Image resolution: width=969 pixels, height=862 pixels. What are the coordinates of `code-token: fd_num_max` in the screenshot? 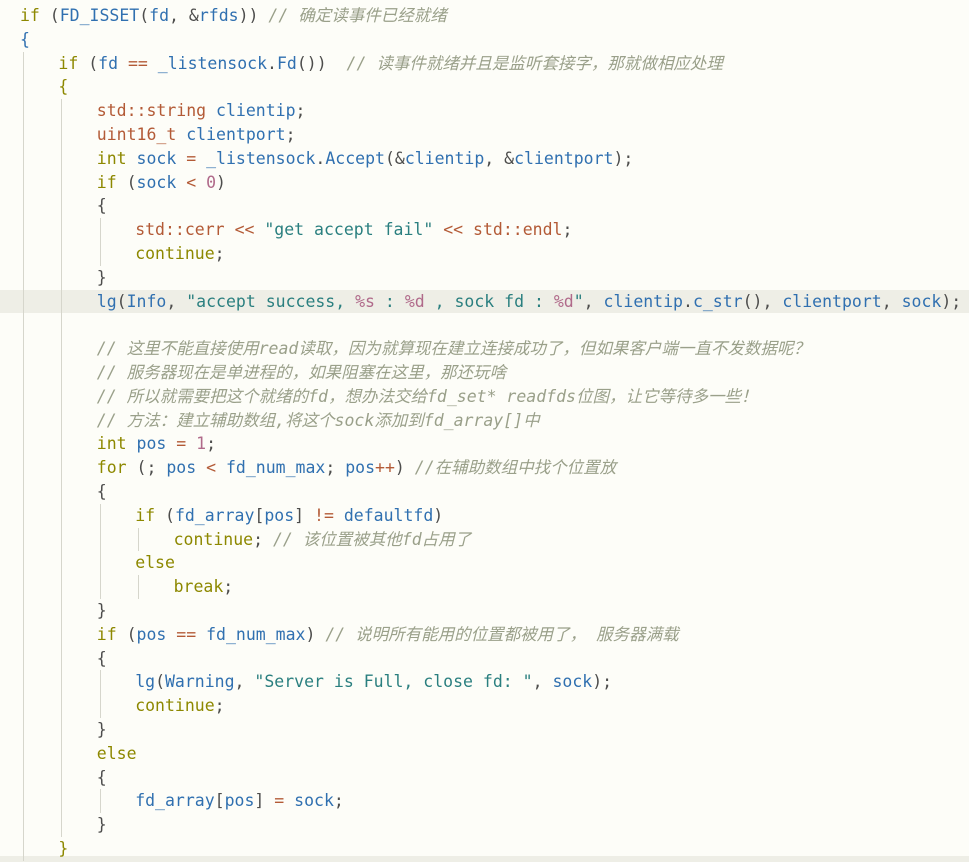 It's located at (275, 468).